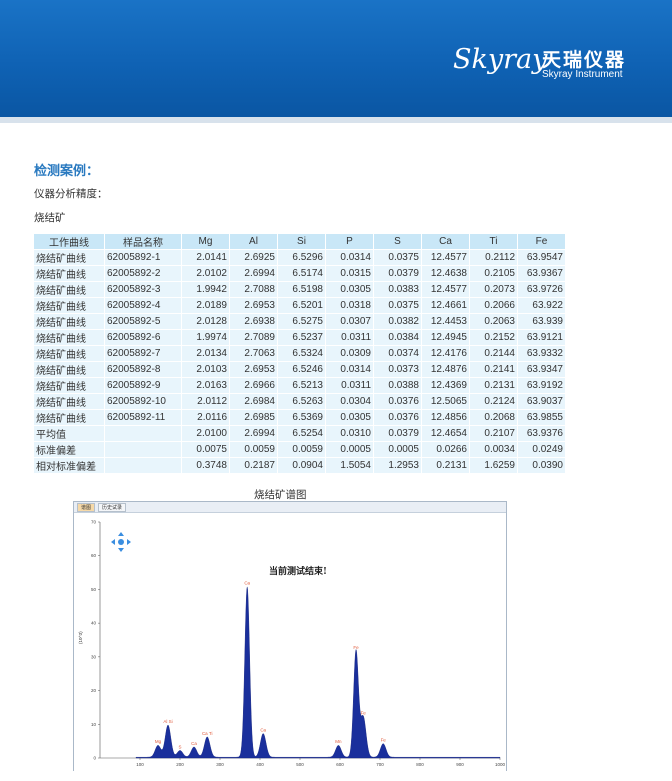 The height and width of the screenshot is (781, 672). Describe the element at coordinates (301, 305) in the screenshot. I see `table-cell: 6.5201` at that location.